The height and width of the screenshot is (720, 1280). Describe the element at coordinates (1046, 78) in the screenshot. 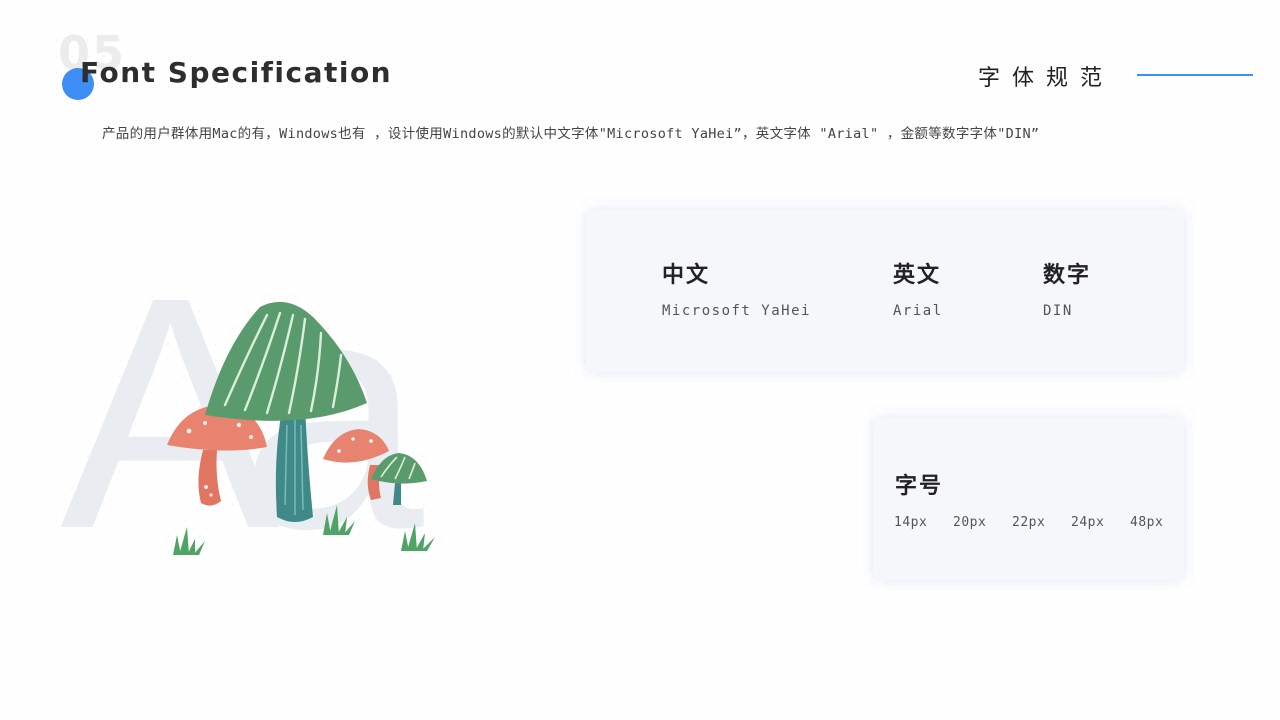

I see `chinese-title: 字体规范` at that location.